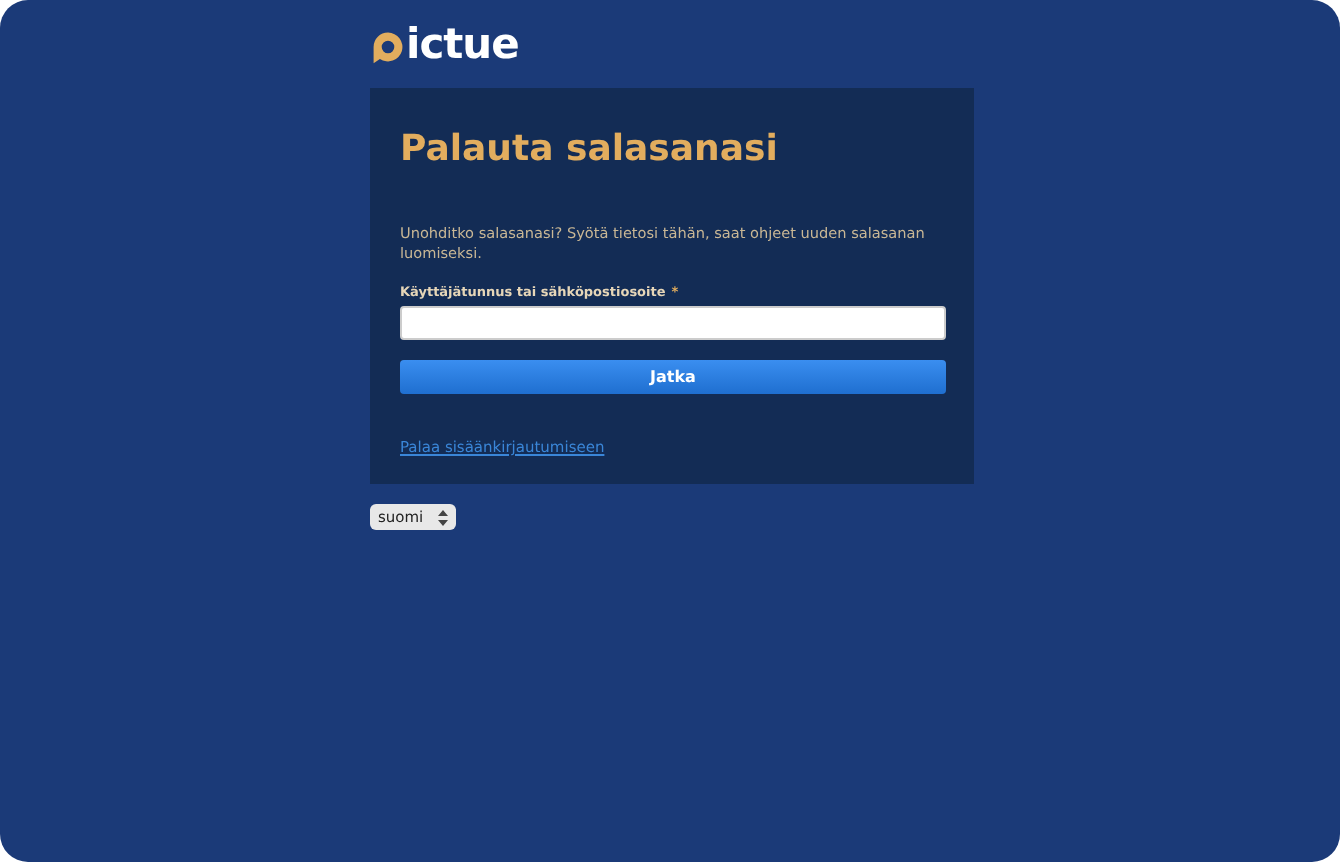 The height and width of the screenshot is (862, 1340). I want to click on logo-text: ictue, so click(462, 44).